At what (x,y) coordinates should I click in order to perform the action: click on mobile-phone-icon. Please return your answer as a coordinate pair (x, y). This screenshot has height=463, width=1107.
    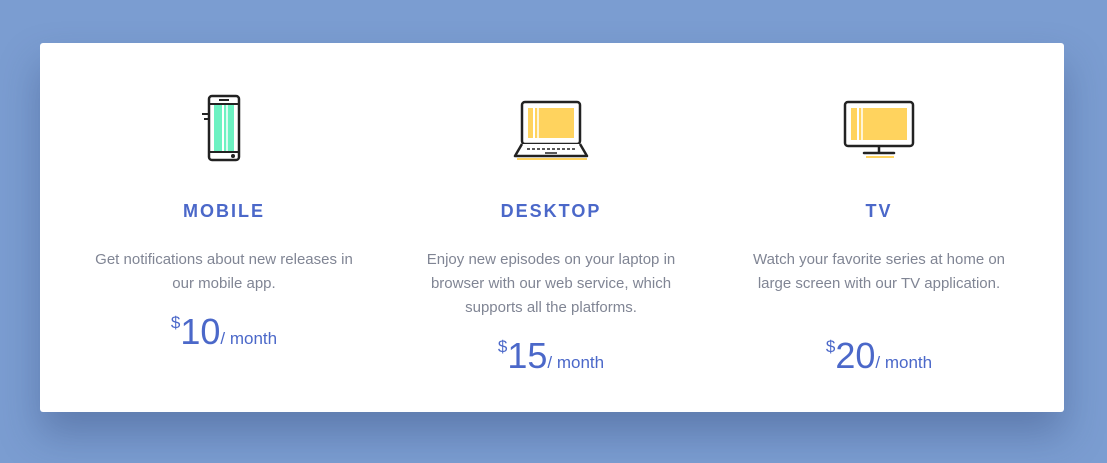
    Looking at the image, I should click on (221, 128).